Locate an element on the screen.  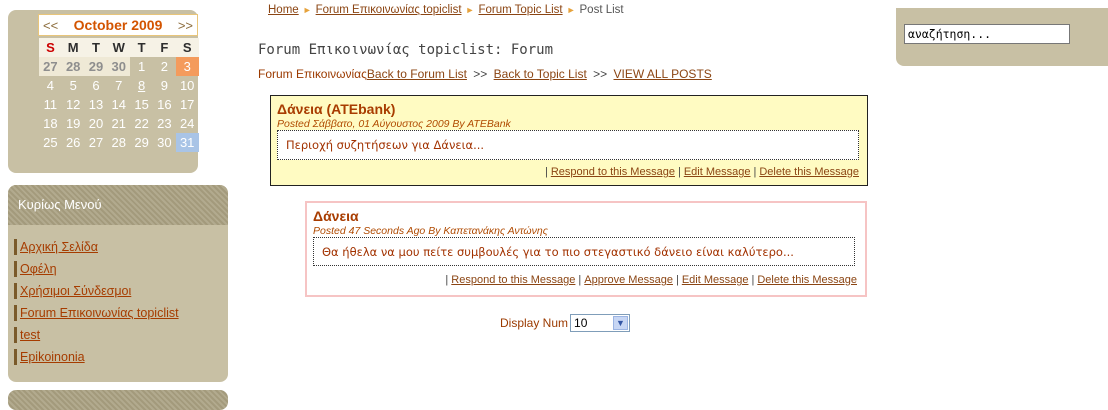
menu-item-epikoinonia: Epikoinonia is located at coordinates (121, 357).